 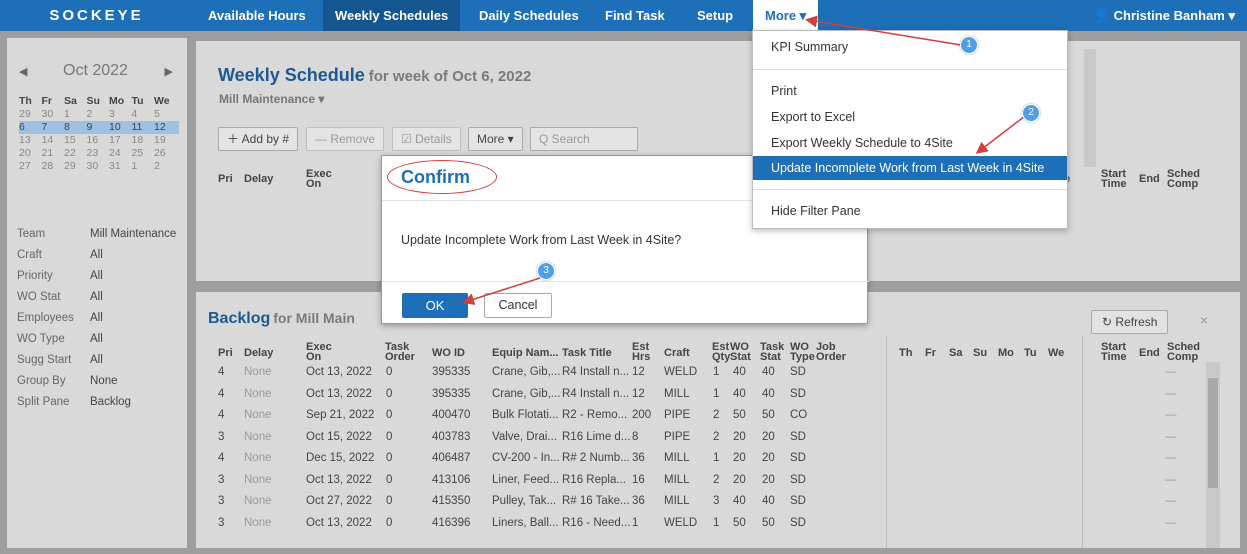 What do you see at coordinates (804, 352) in the screenshot?
I see `col-wo-type: WO Type` at bounding box center [804, 352].